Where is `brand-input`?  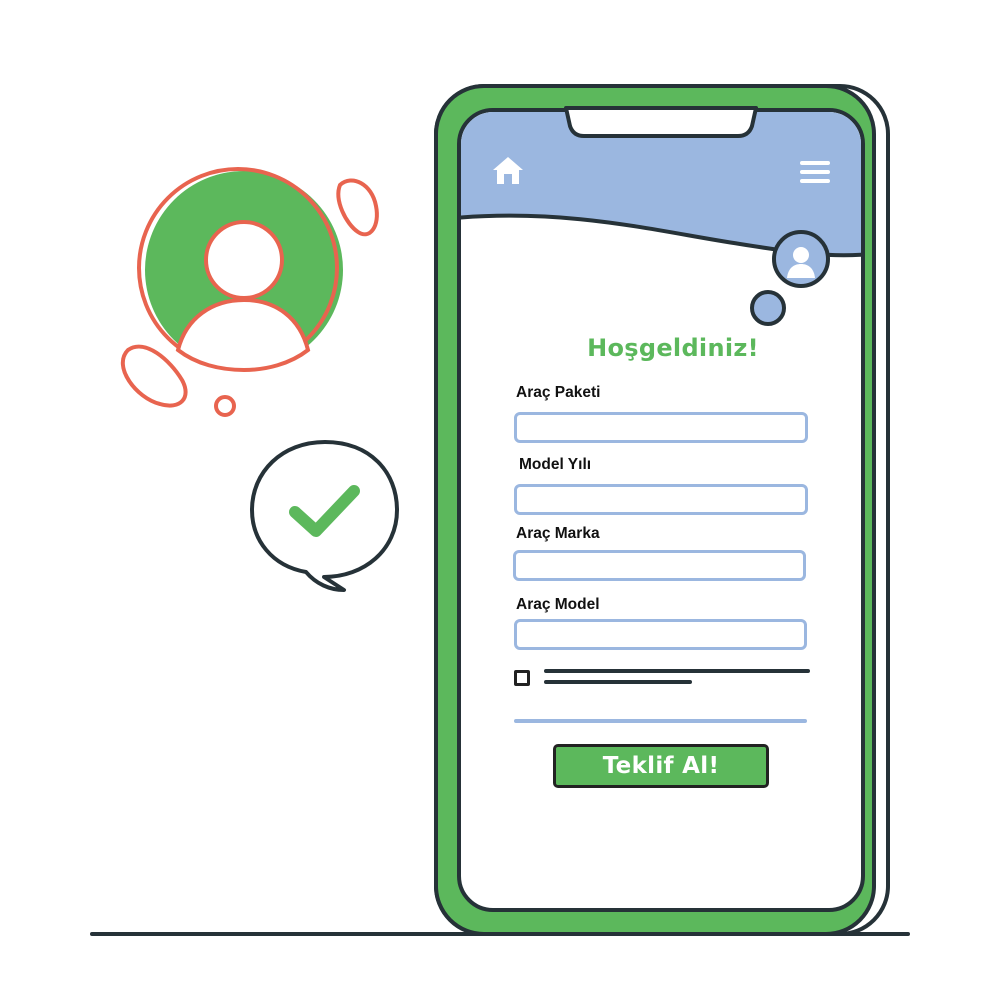 brand-input is located at coordinates (659, 565).